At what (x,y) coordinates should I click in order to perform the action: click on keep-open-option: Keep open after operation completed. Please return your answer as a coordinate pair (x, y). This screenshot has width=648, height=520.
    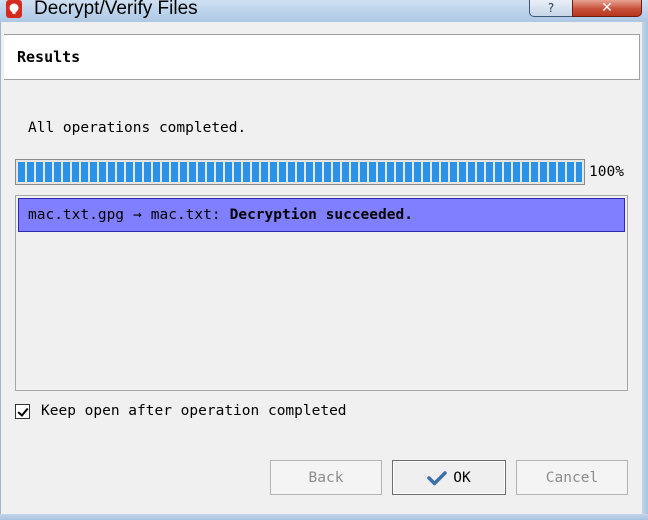
    Looking at the image, I should click on (181, 411).